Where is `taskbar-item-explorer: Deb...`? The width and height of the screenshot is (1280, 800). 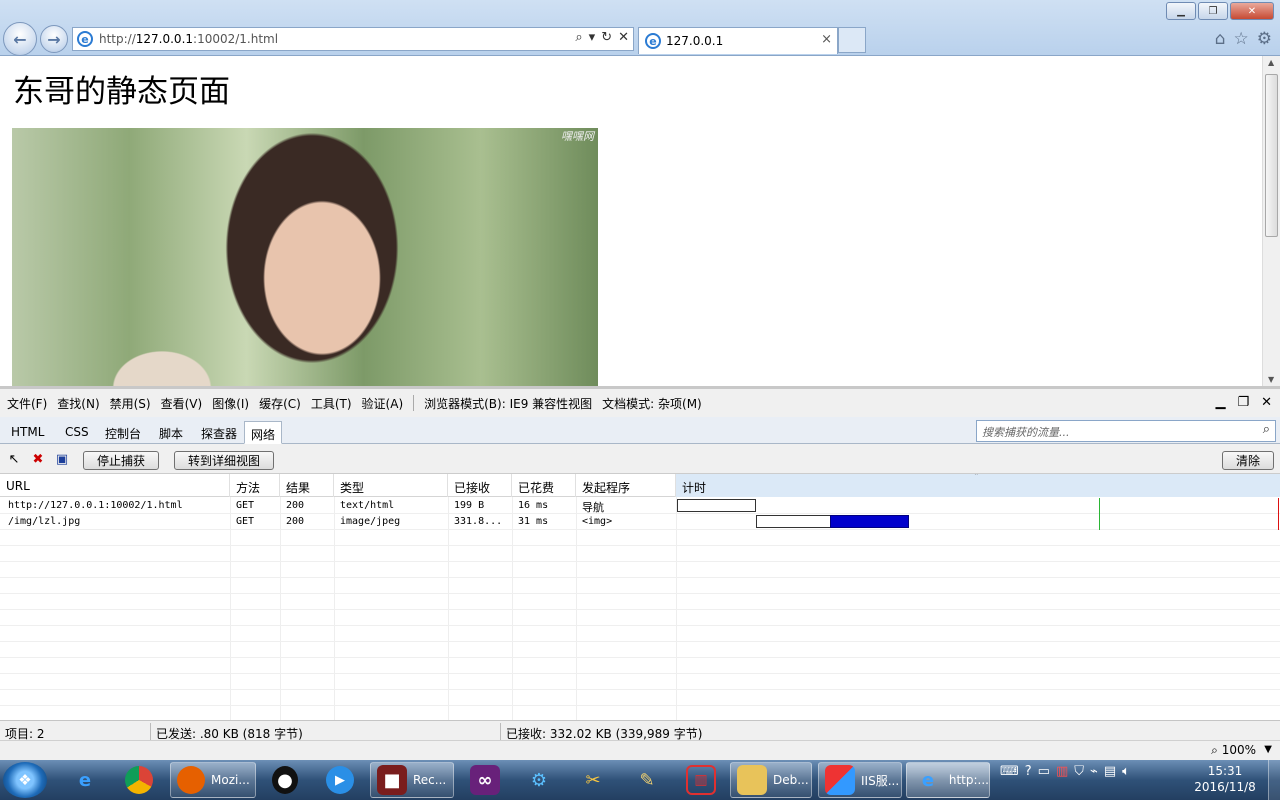 taskbar-item-explorer: Deb... is located at coordinates (771, 780).